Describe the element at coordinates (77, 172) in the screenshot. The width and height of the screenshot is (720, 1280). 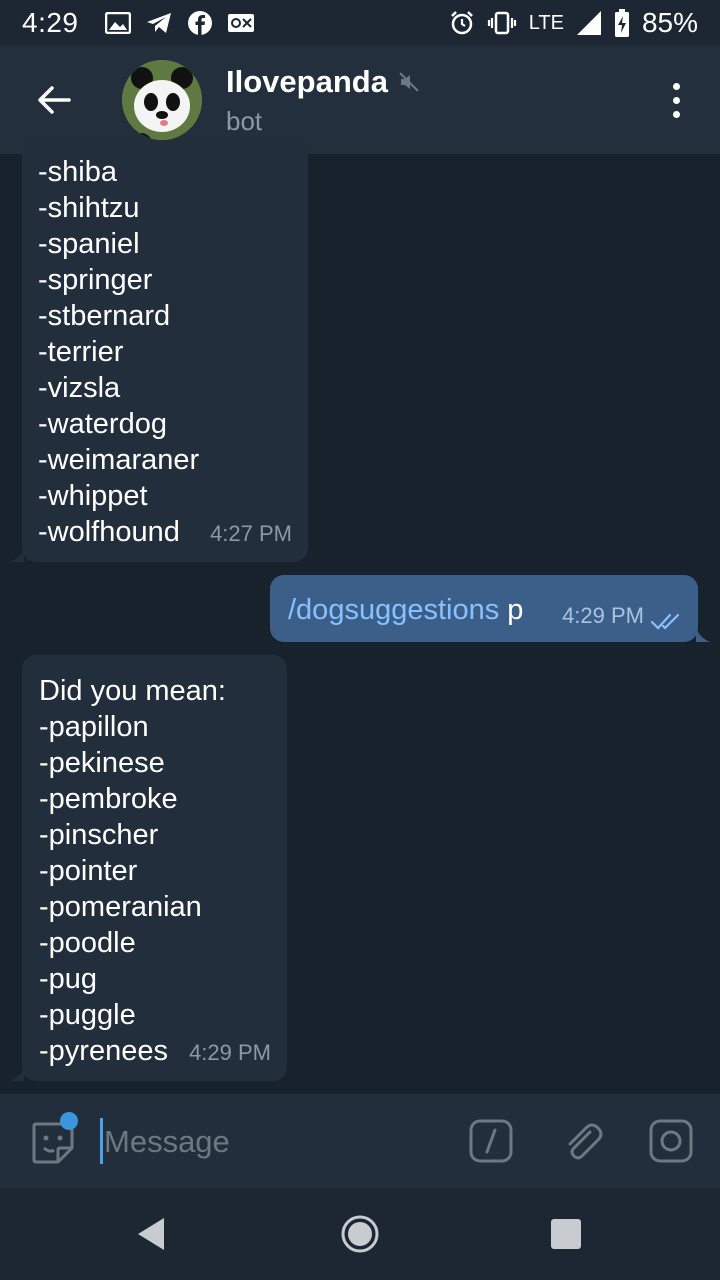
I see `message-line: -shiba` at that location.